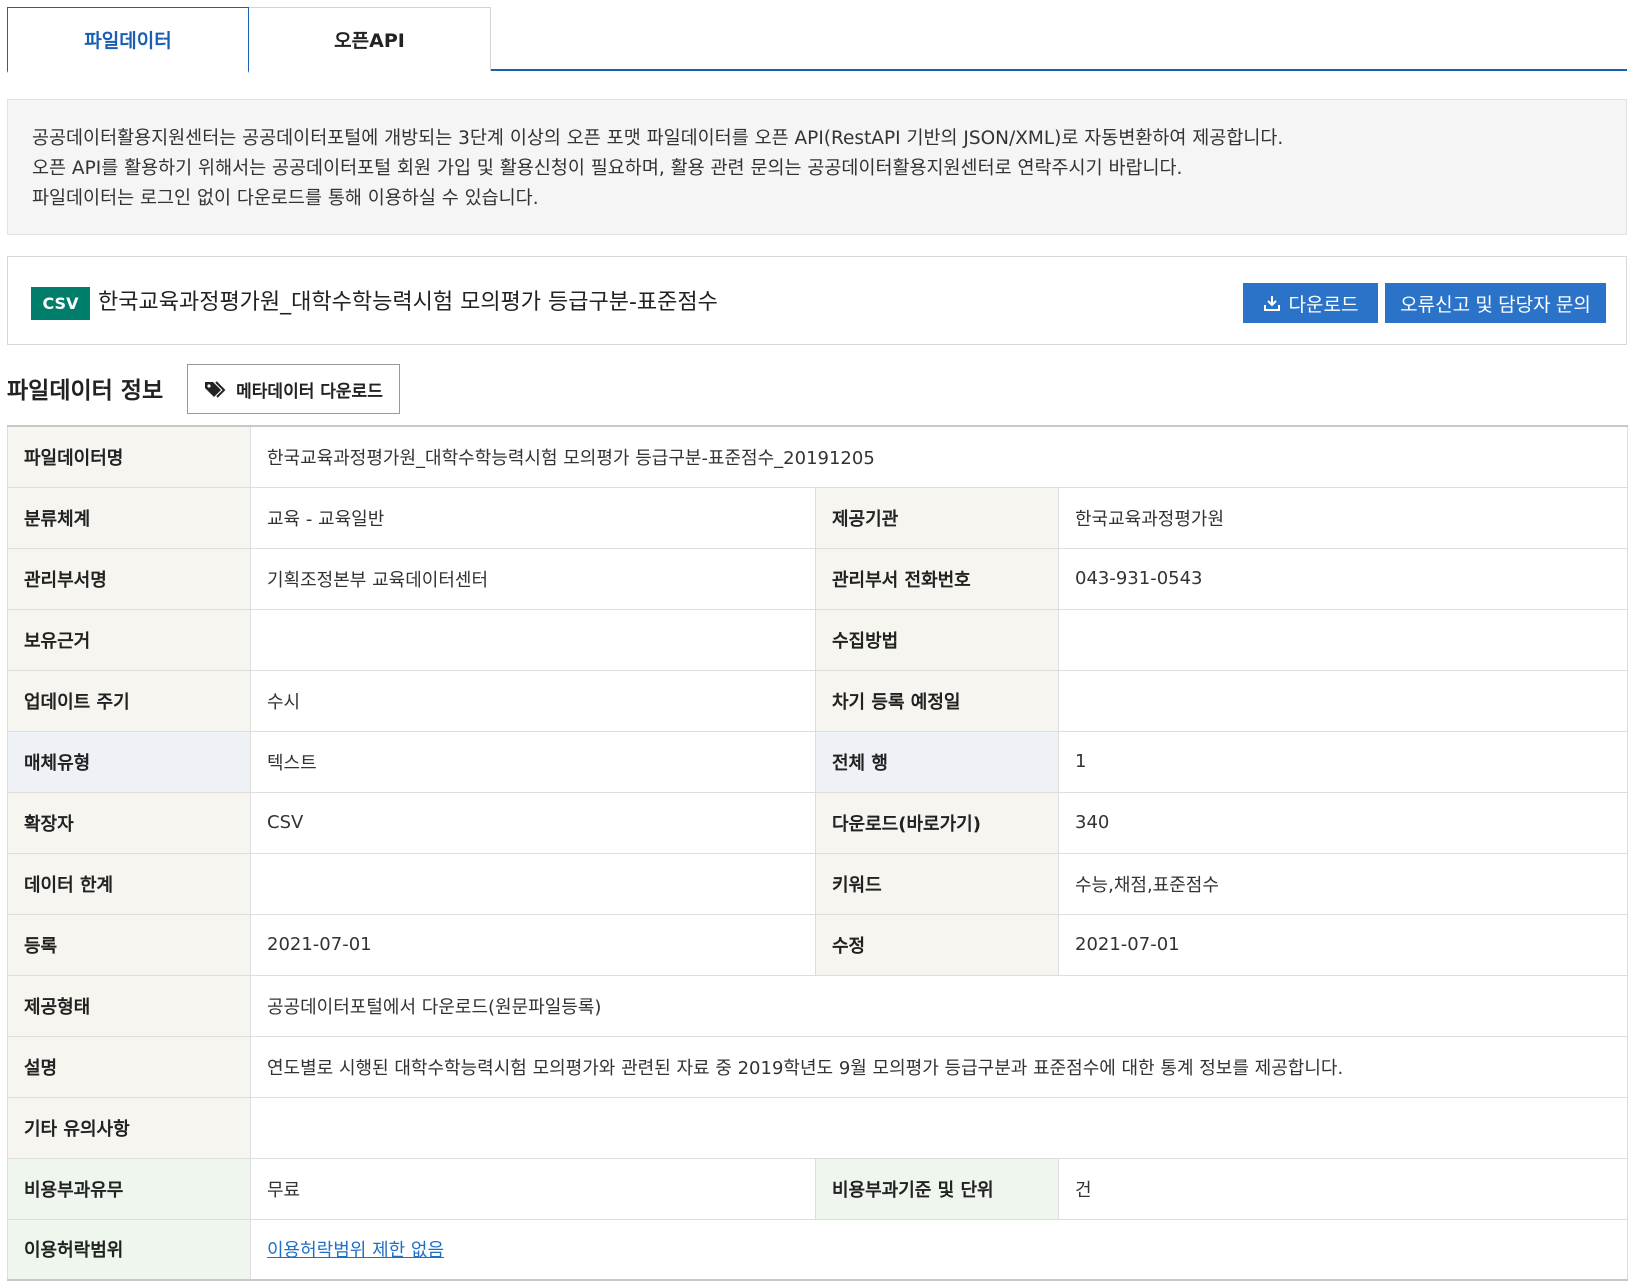 This screenshot has width=1634, height=1287. Describe the element at coordinates (533, 517) in the screenshot. I see `value-category: 교육 - 교육일반` at that location.